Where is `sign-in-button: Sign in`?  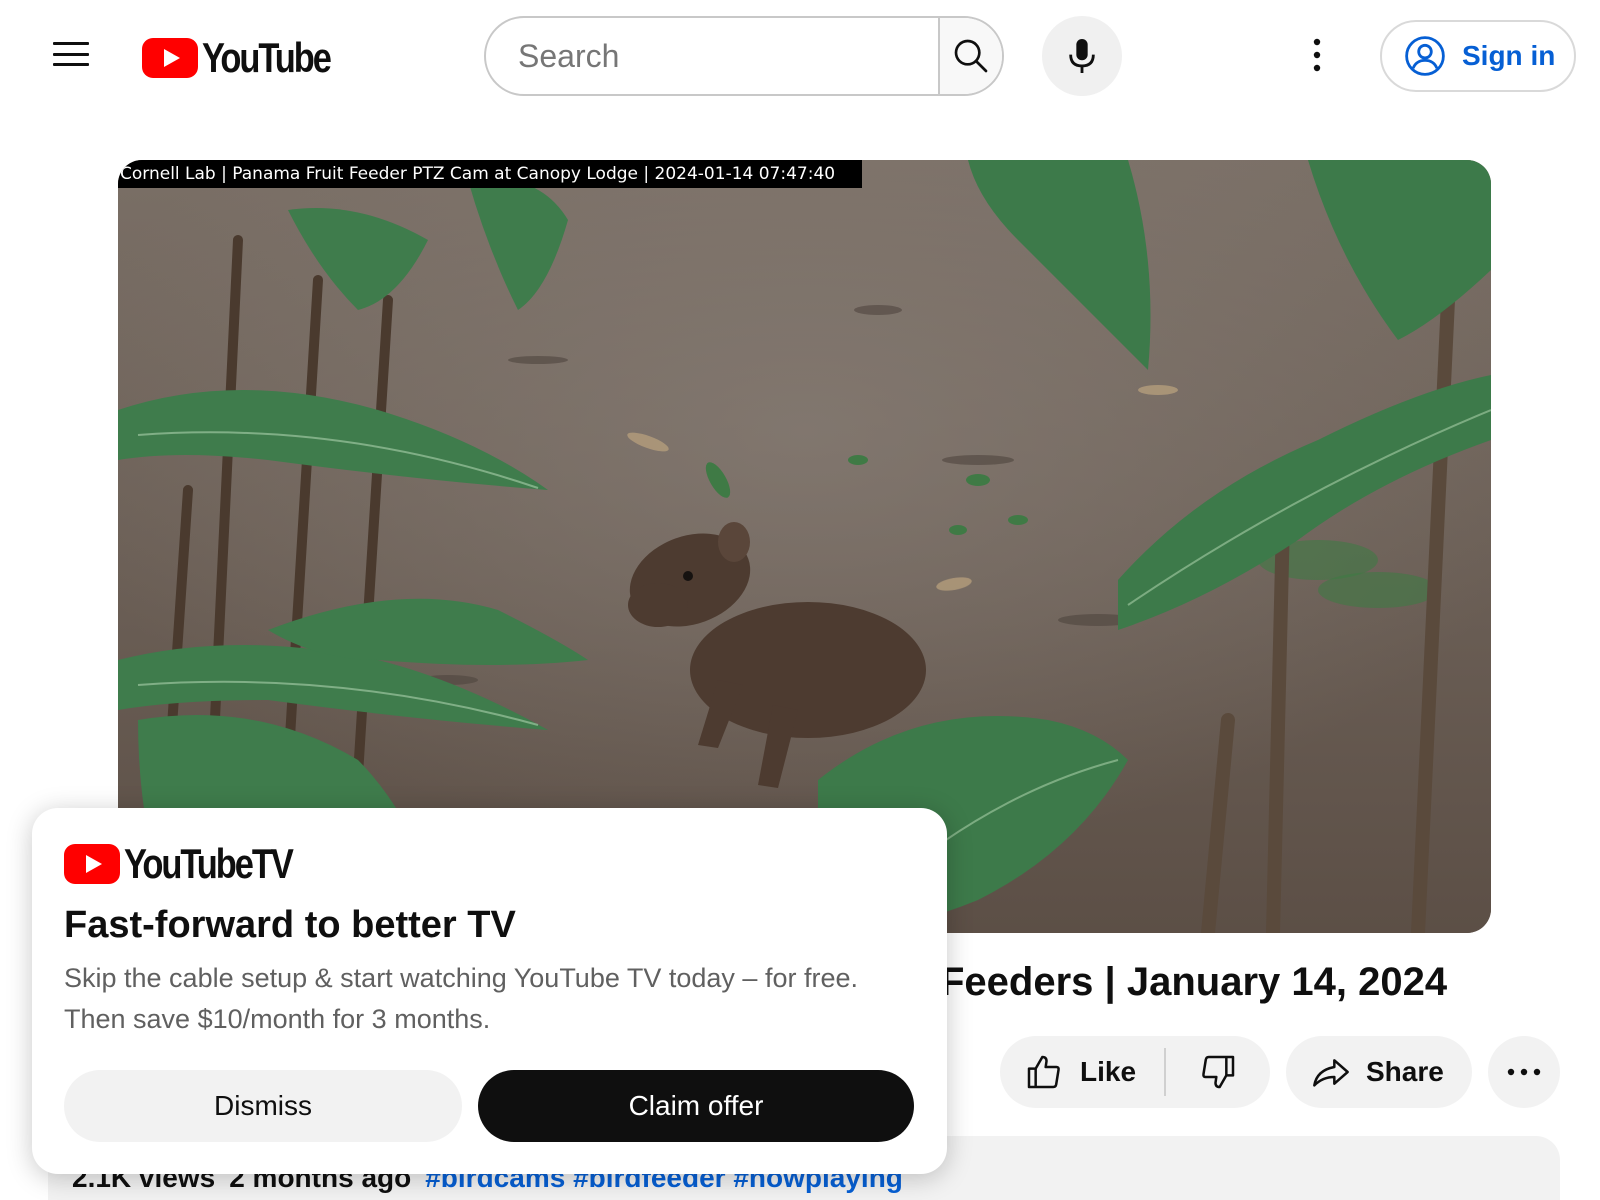 sign-in-button: Sign in is located at coordinates (1478, 56).